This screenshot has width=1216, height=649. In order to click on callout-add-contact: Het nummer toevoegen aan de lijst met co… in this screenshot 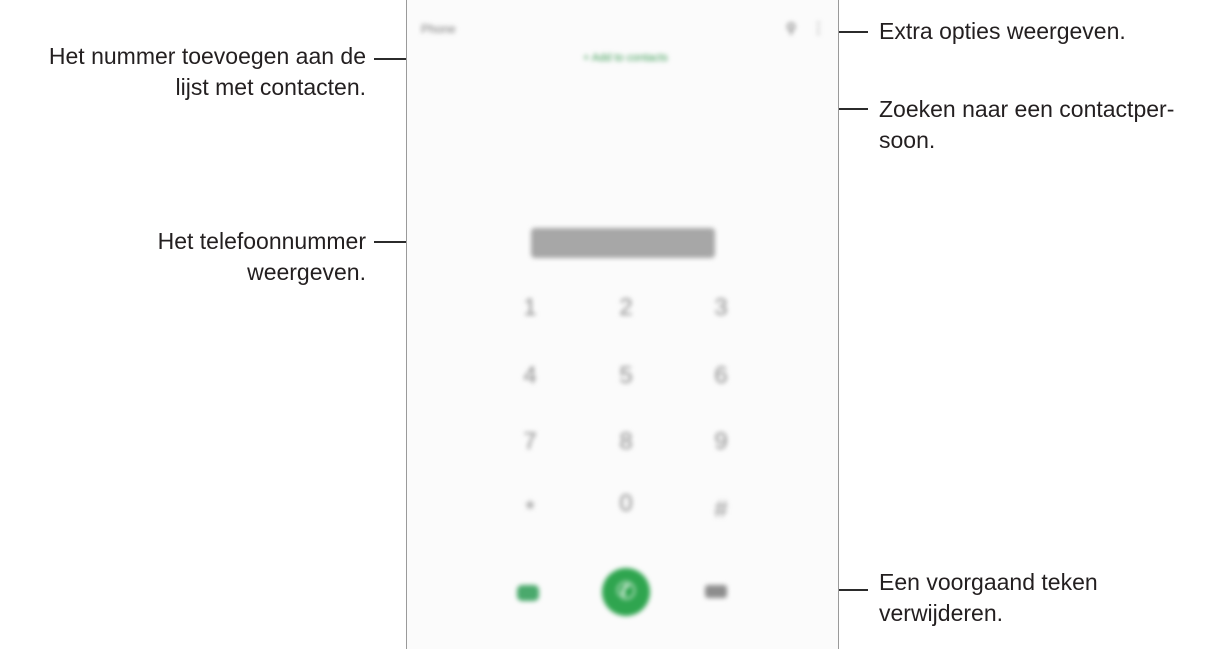, I will do `click(207, 72)`.